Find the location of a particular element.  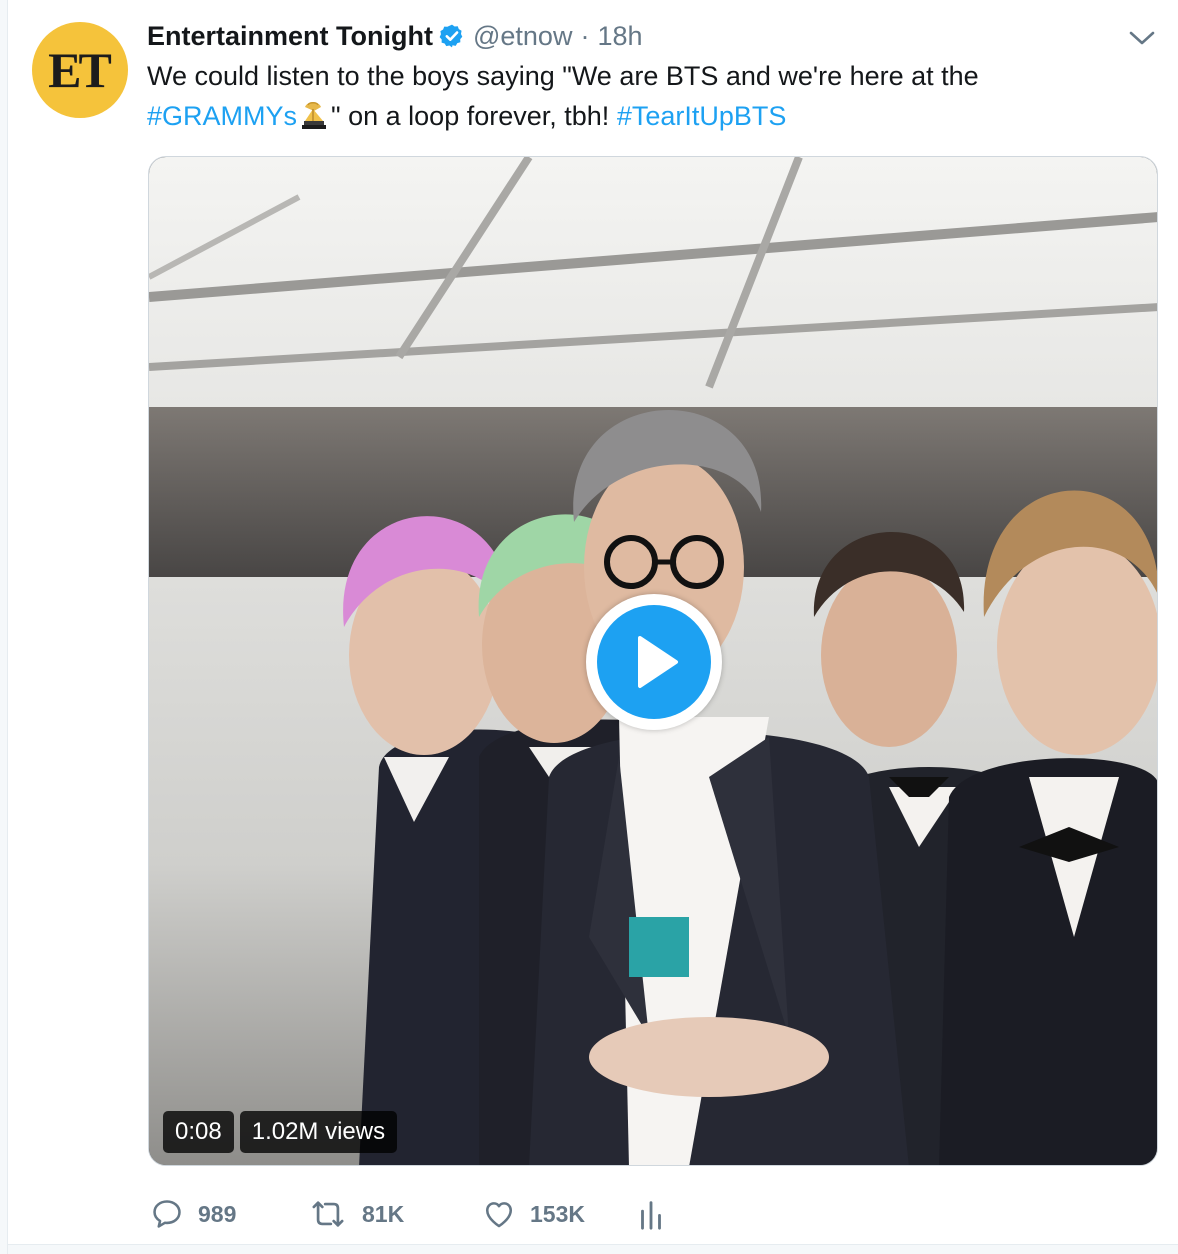

play-button is located at coordinates (654, 662).